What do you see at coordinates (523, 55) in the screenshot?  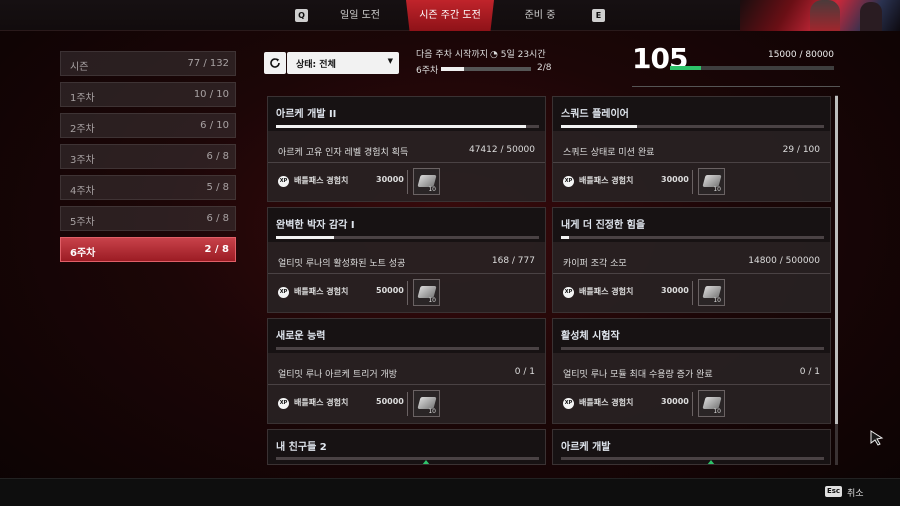 I see `reset-timer-value: 5일 23시간` at bounding box center [523, 55].